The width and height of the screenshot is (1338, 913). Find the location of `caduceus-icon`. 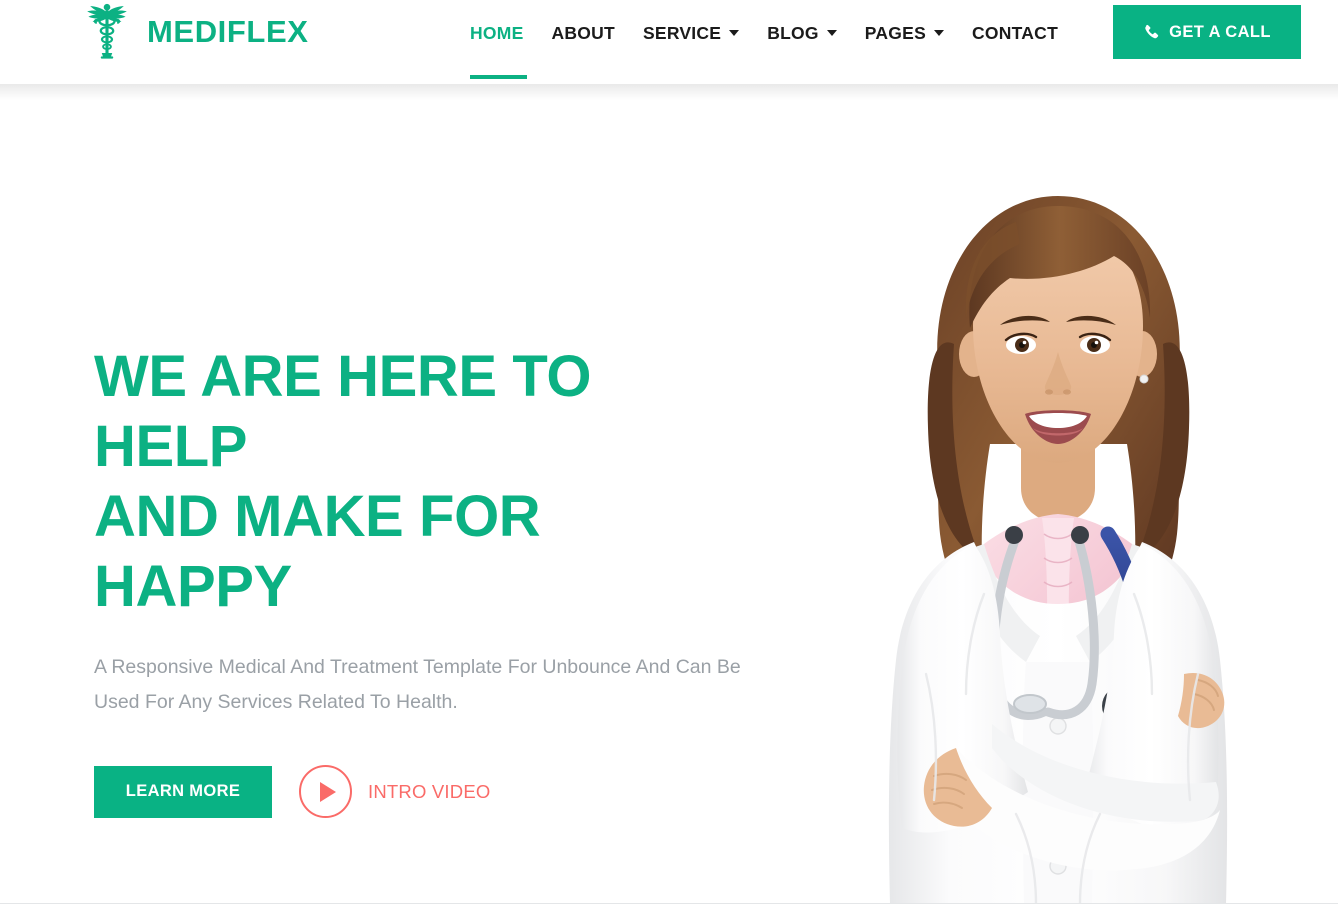

caduceus-icon is located at coordinates (107, 31).